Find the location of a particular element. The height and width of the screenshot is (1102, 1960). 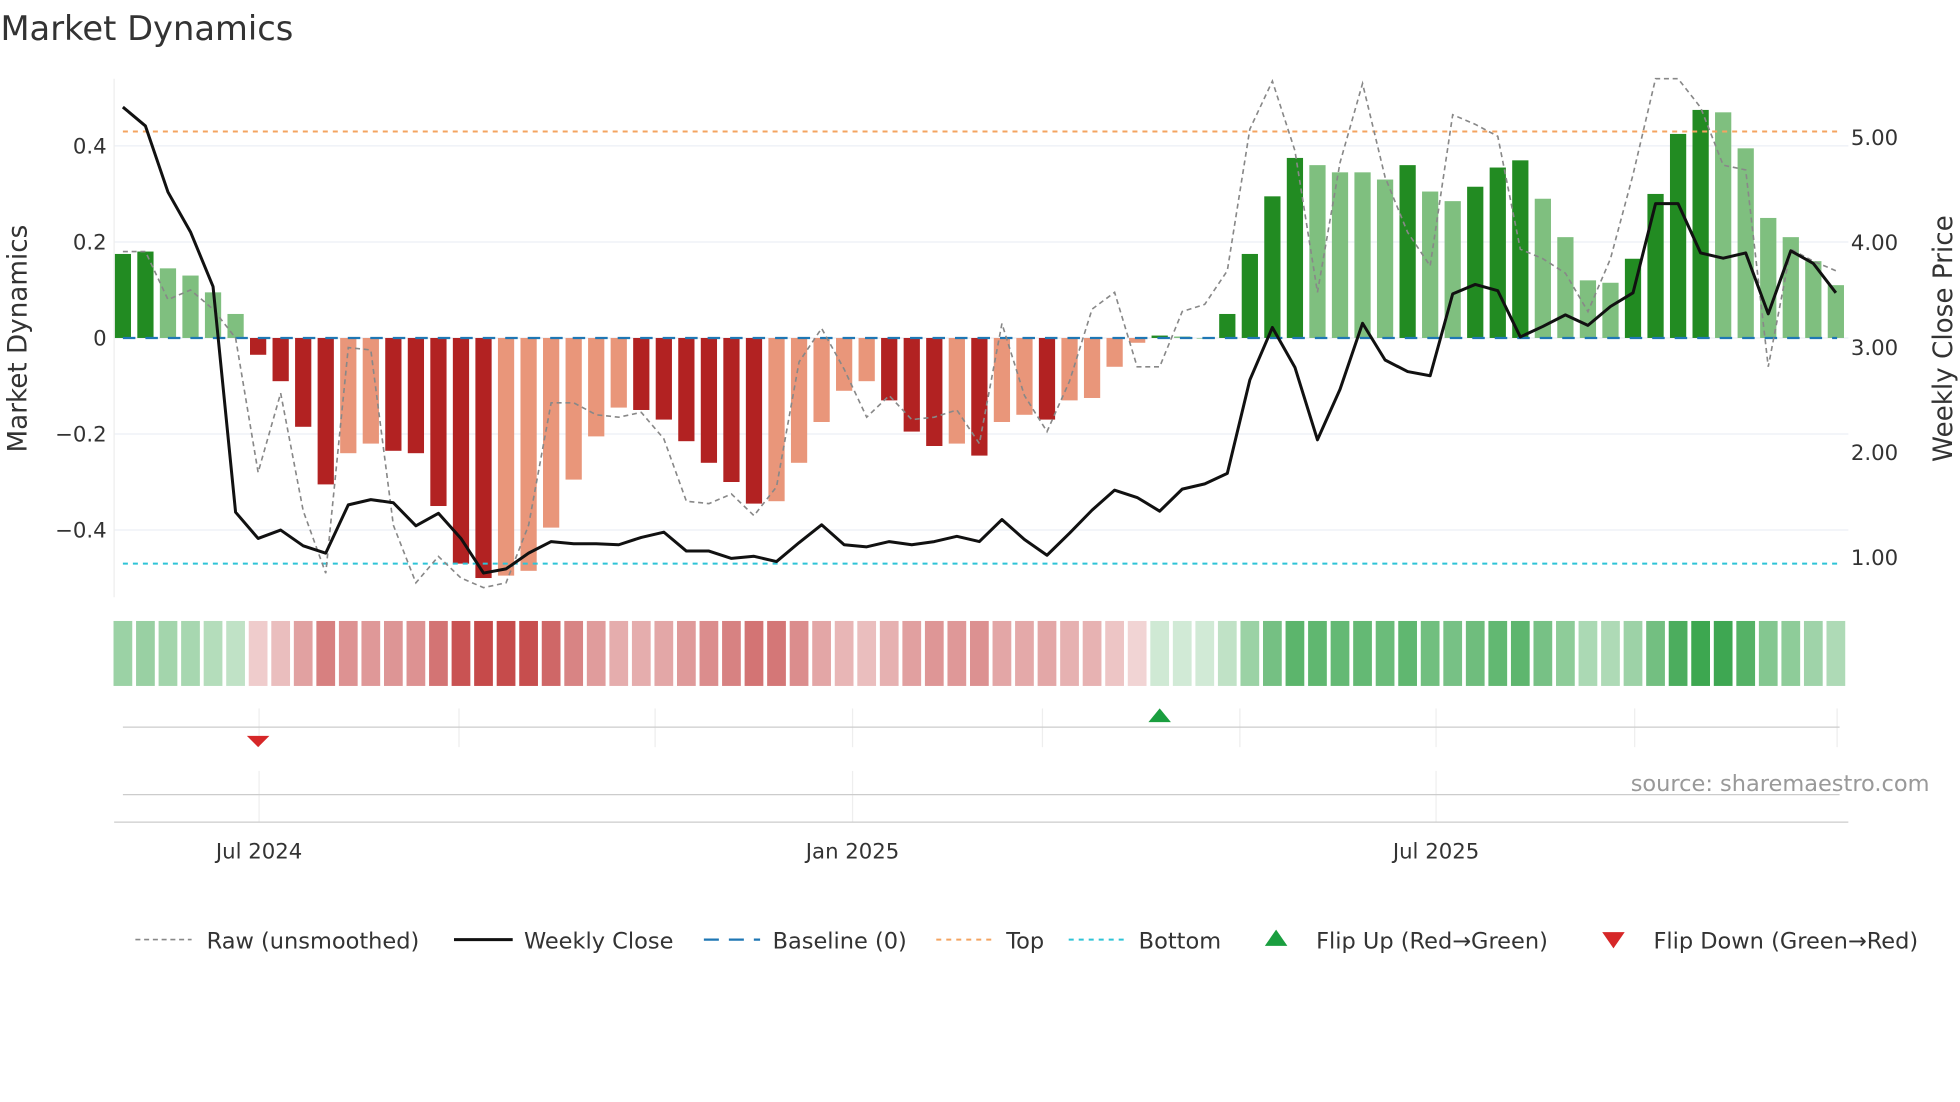

legend-label: Flip Down (Green→Red) is located at coordinates (1785, 941).